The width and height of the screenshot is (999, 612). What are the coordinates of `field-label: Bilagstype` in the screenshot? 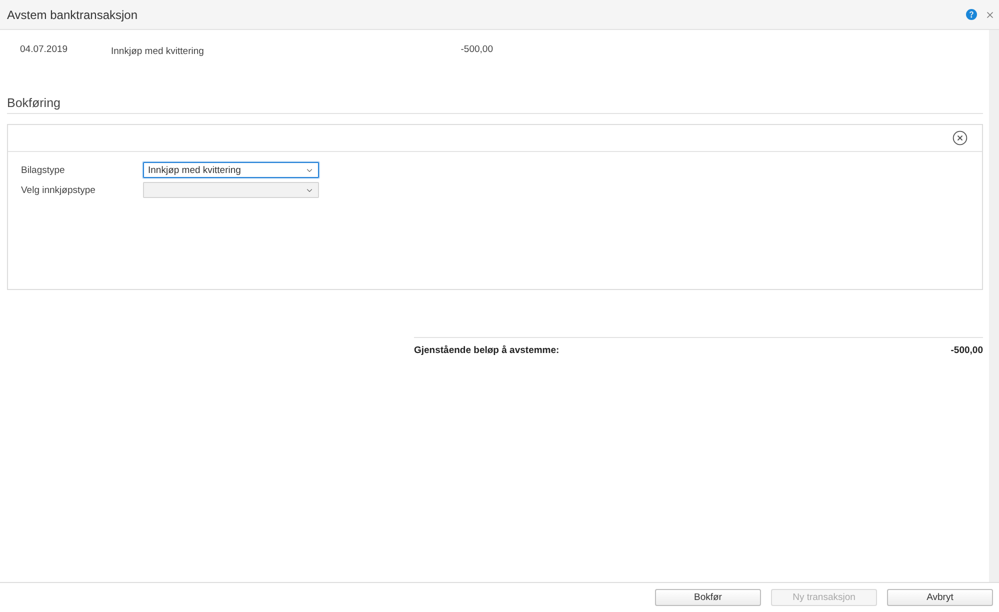 It's located at (43, 170).